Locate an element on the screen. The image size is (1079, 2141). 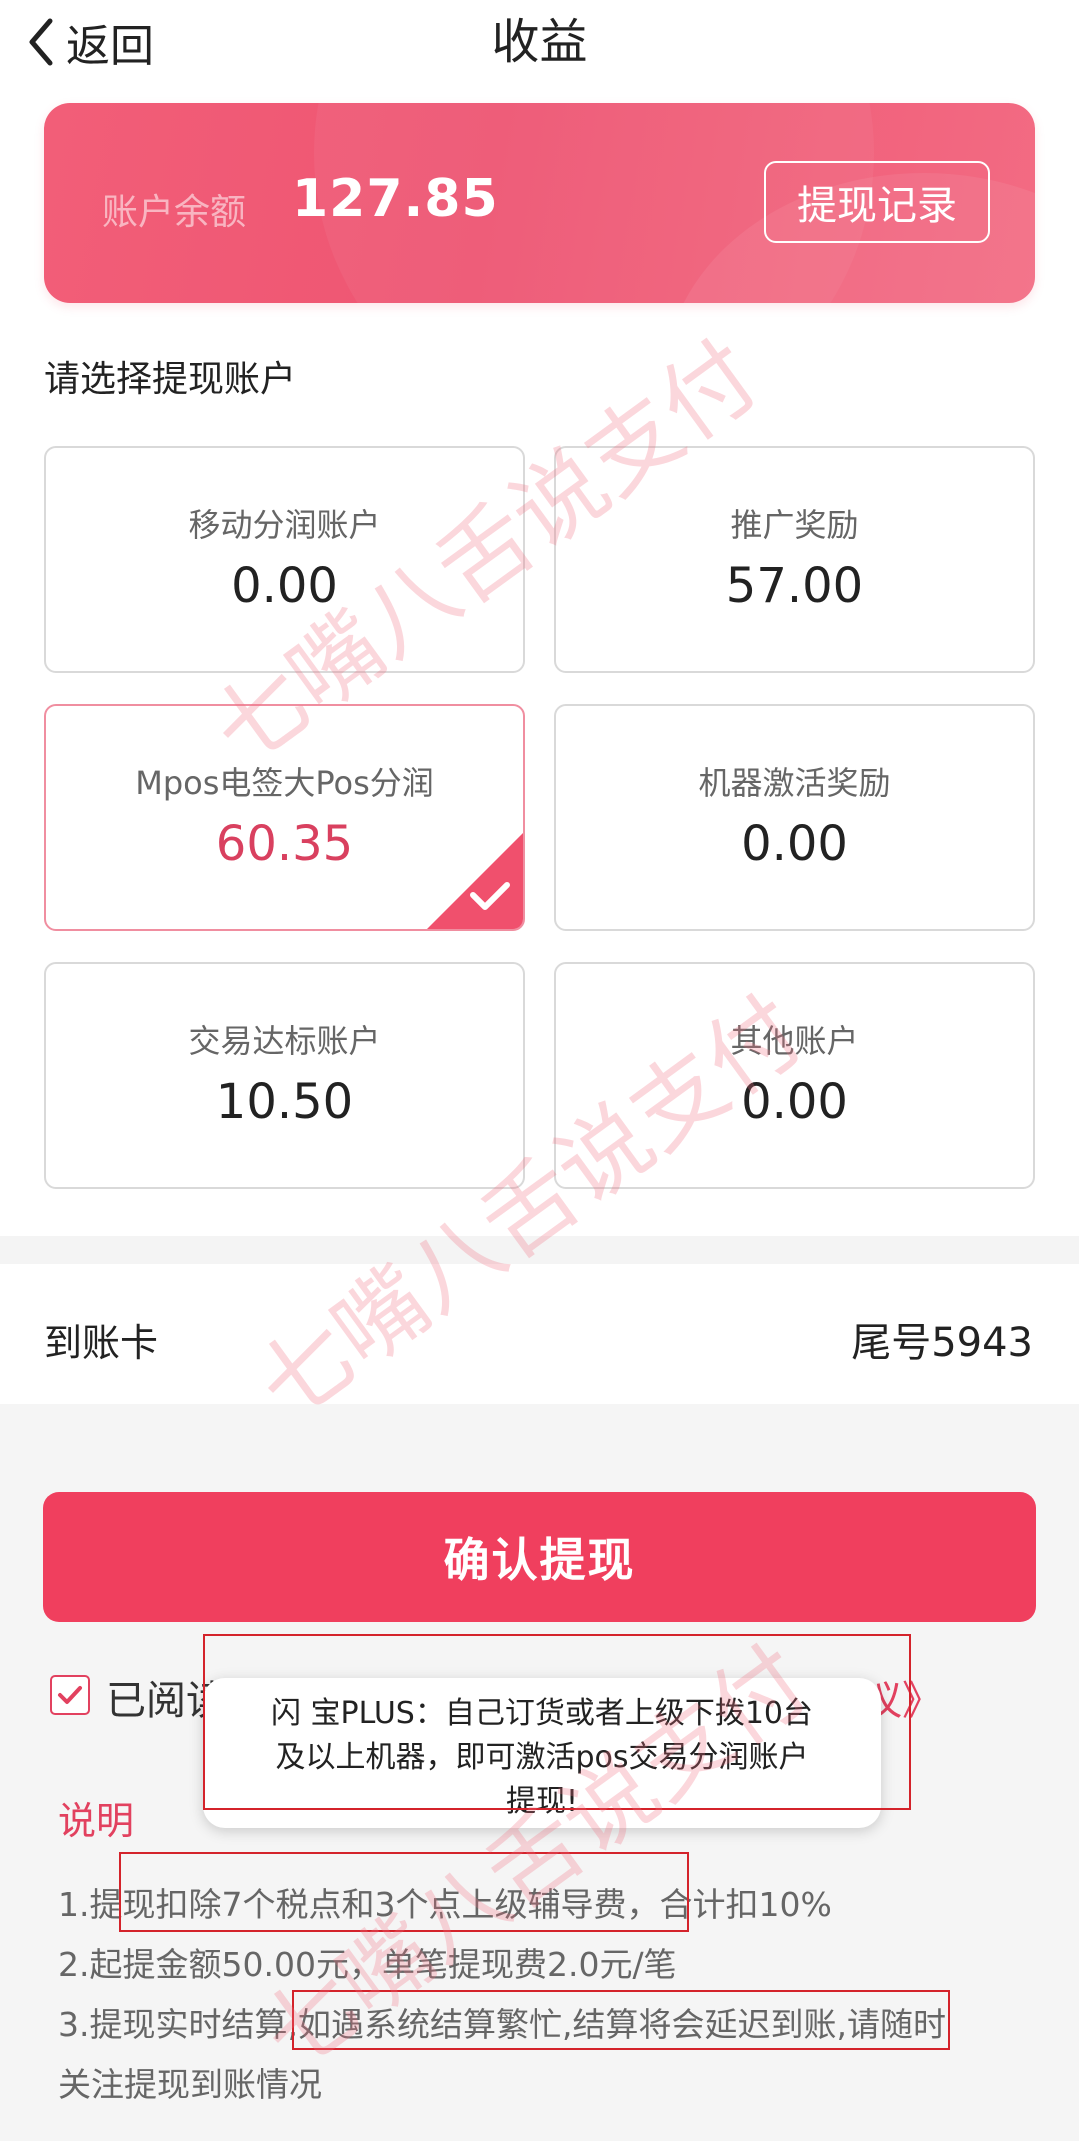
description-title: 说明 is located at coordinates (96, 1821).